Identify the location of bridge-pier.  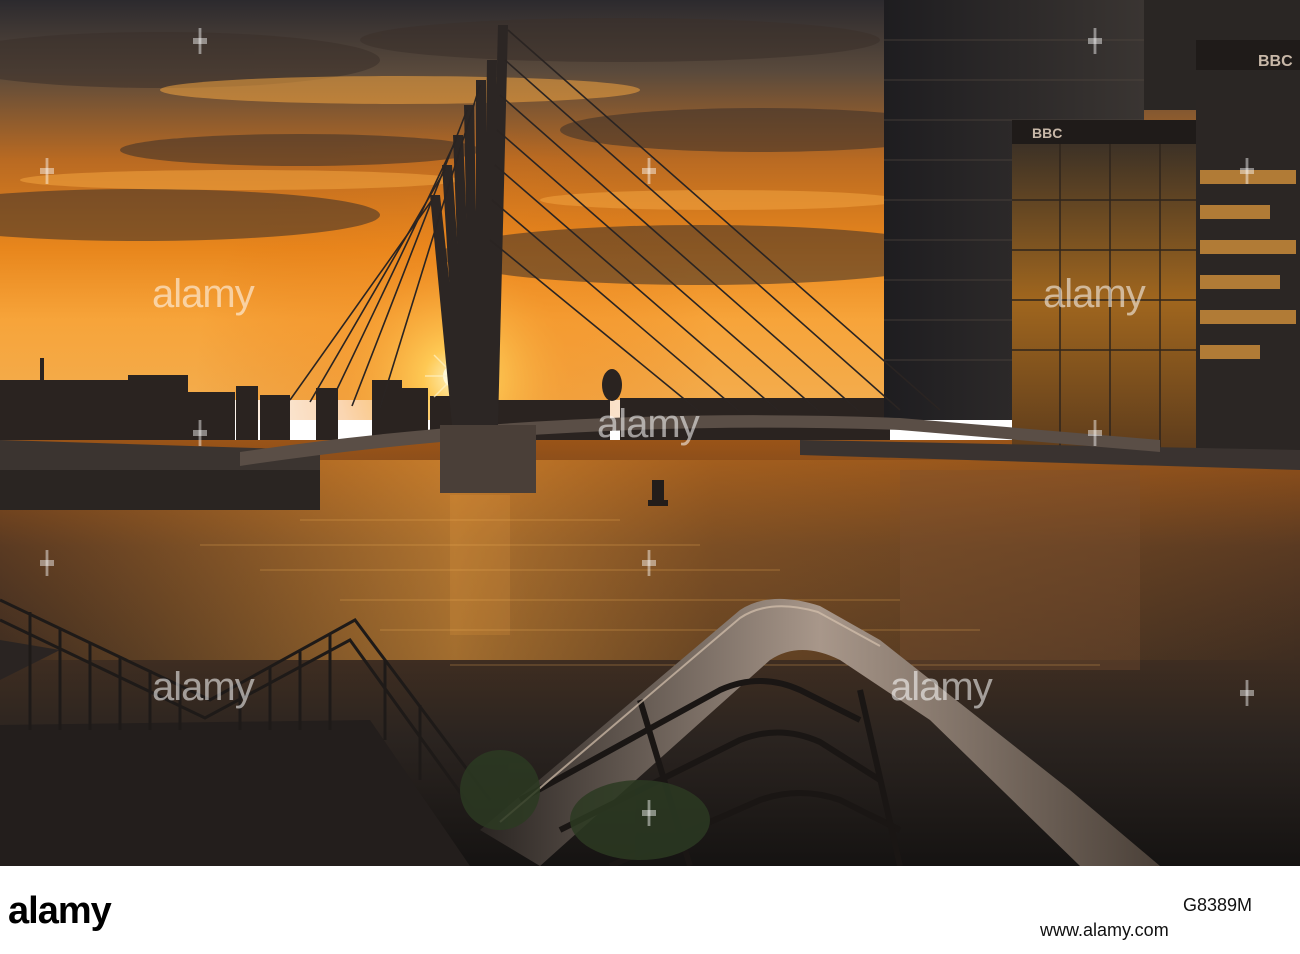
(488, 459).